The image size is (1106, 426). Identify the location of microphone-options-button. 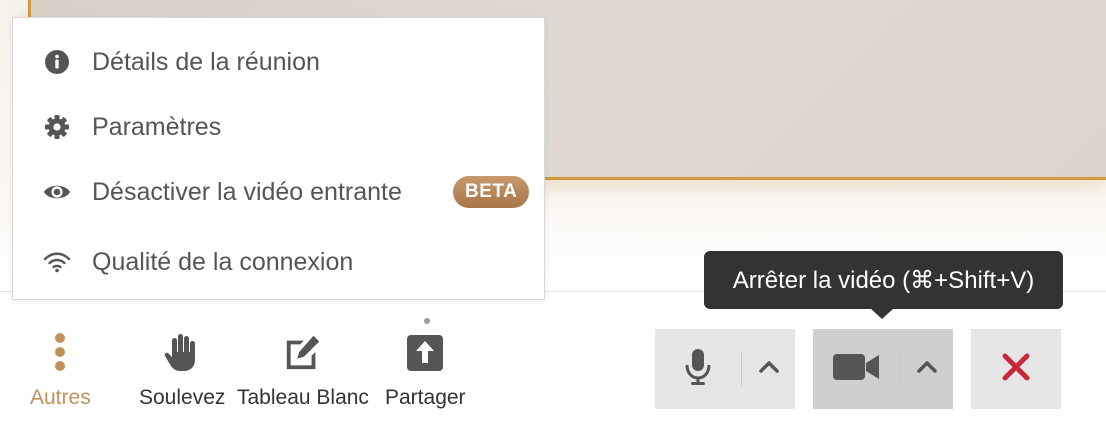
(768, 369).